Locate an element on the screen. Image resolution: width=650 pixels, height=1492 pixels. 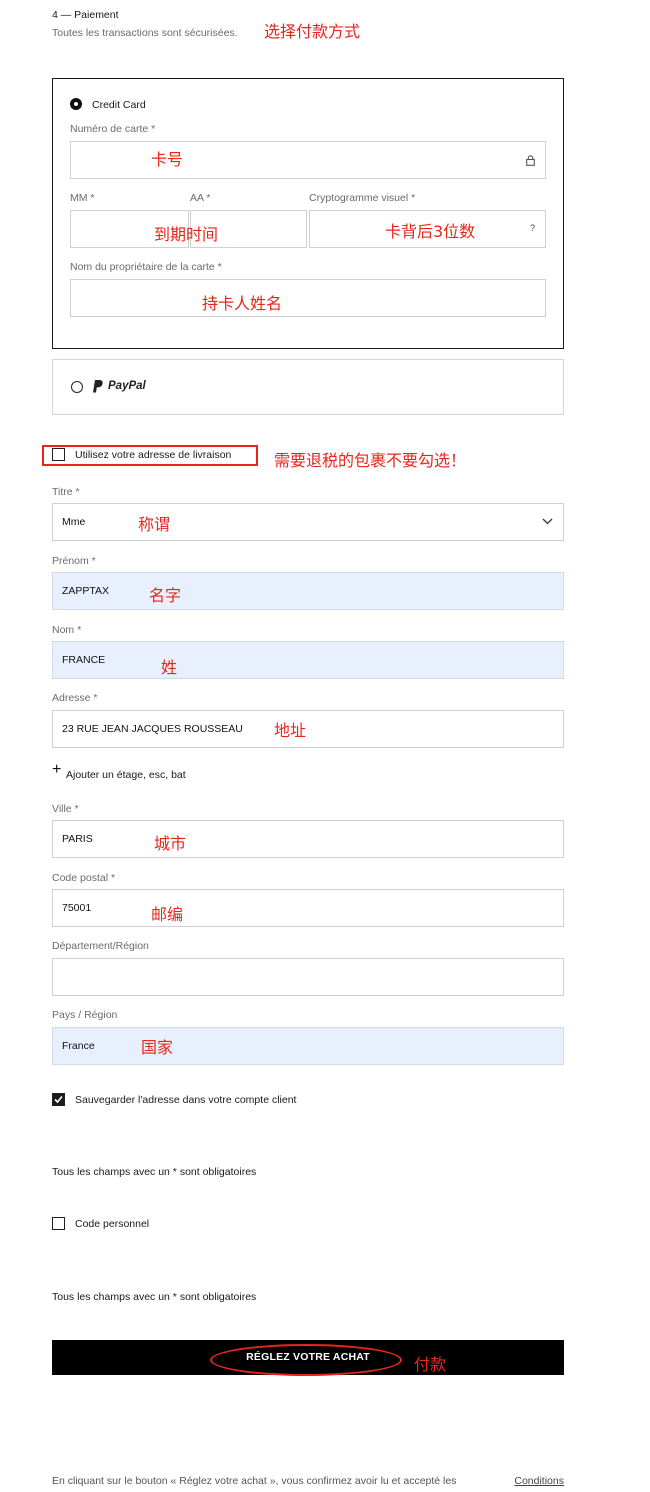
annotation-title: 称谓 is located at coordinates (154, 524).